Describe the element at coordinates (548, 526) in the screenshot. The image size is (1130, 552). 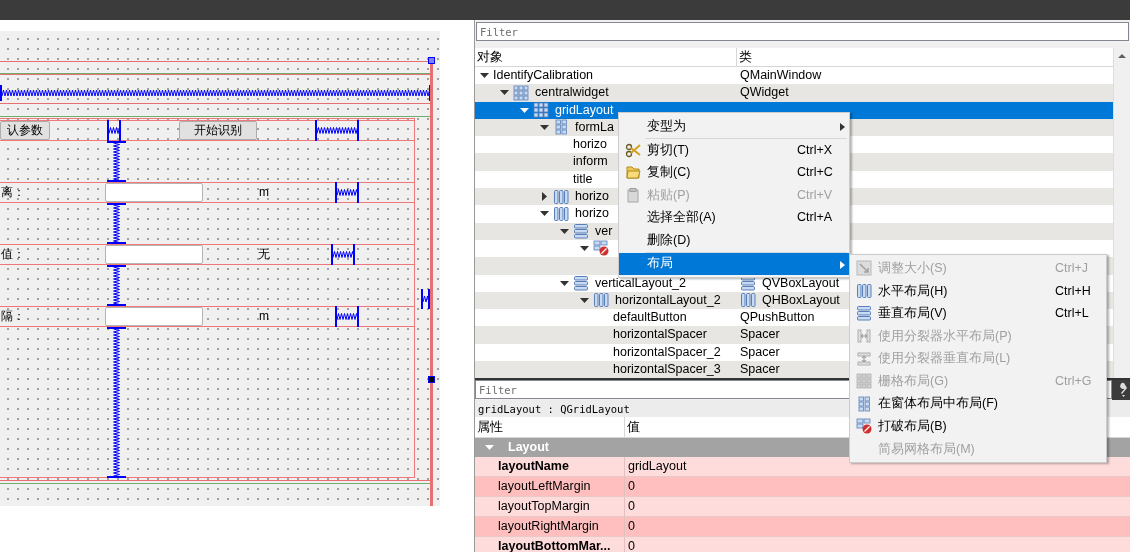
I see `property-name: layoutRightMargin` at that location.